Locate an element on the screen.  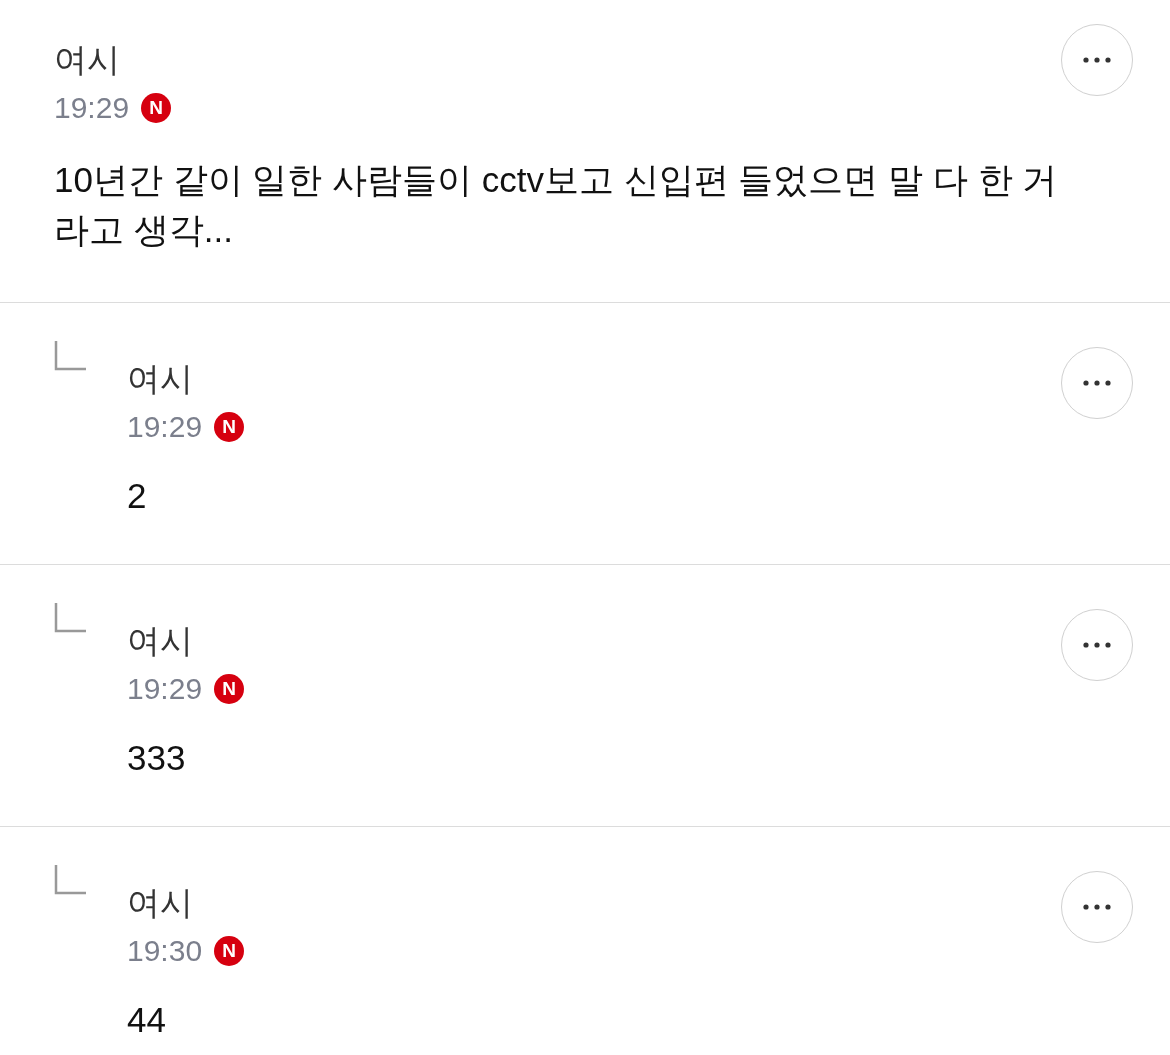
comment-time: 19:30 is located at coordinates (165, 951).